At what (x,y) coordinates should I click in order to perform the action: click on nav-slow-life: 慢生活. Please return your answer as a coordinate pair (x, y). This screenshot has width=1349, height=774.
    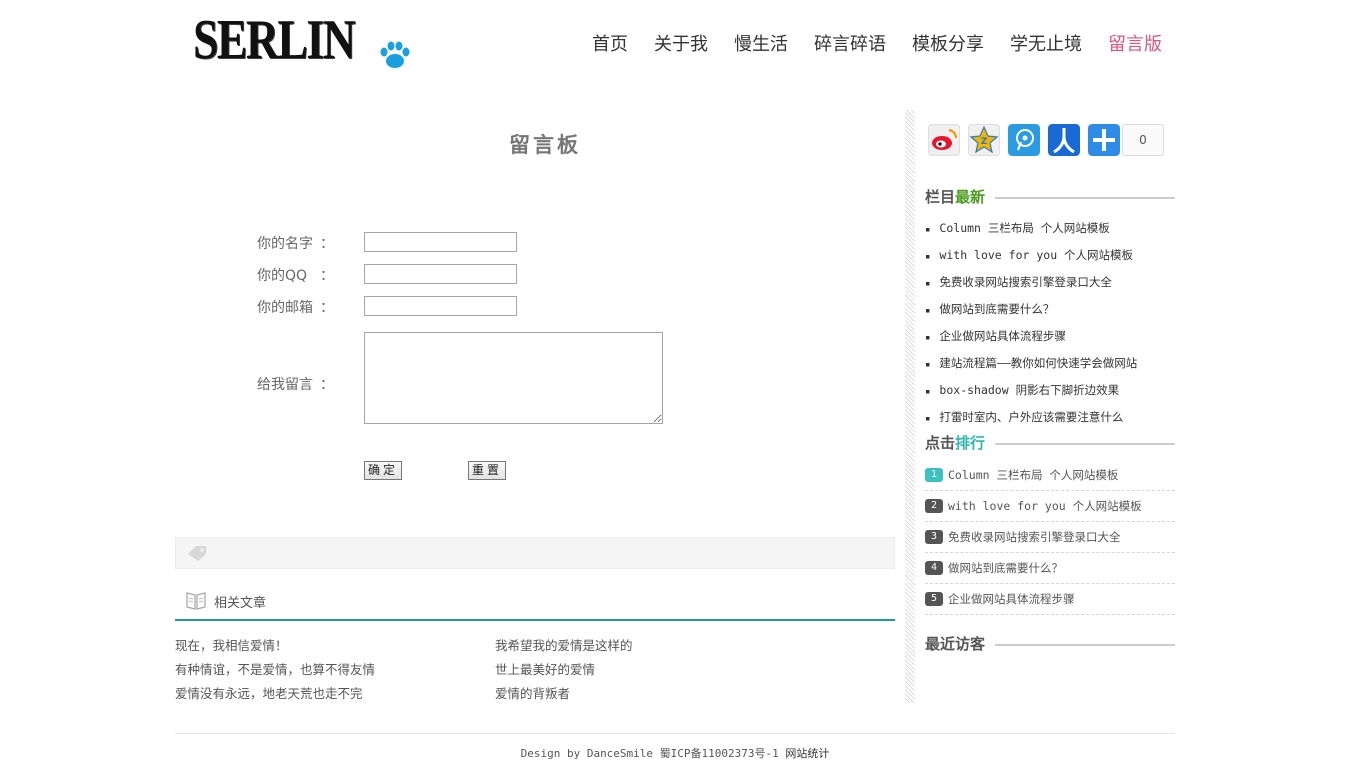
    Looking at the image, I should click on (761, 43).